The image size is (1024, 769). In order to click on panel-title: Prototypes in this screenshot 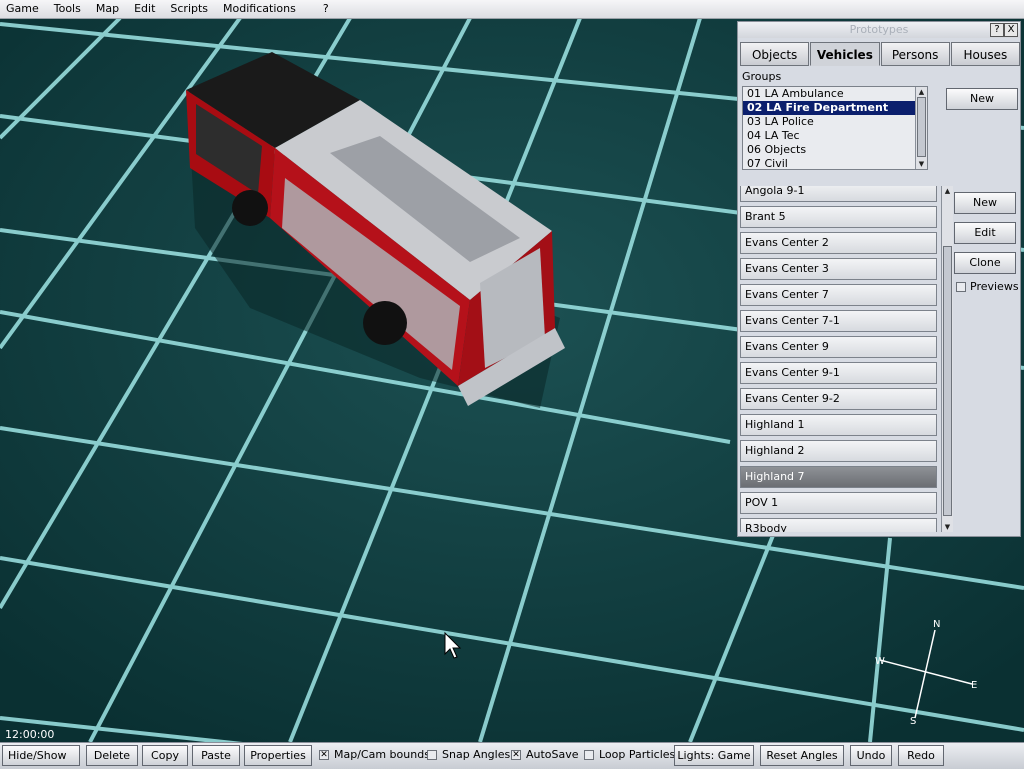, I will do `click(879, 29)`.